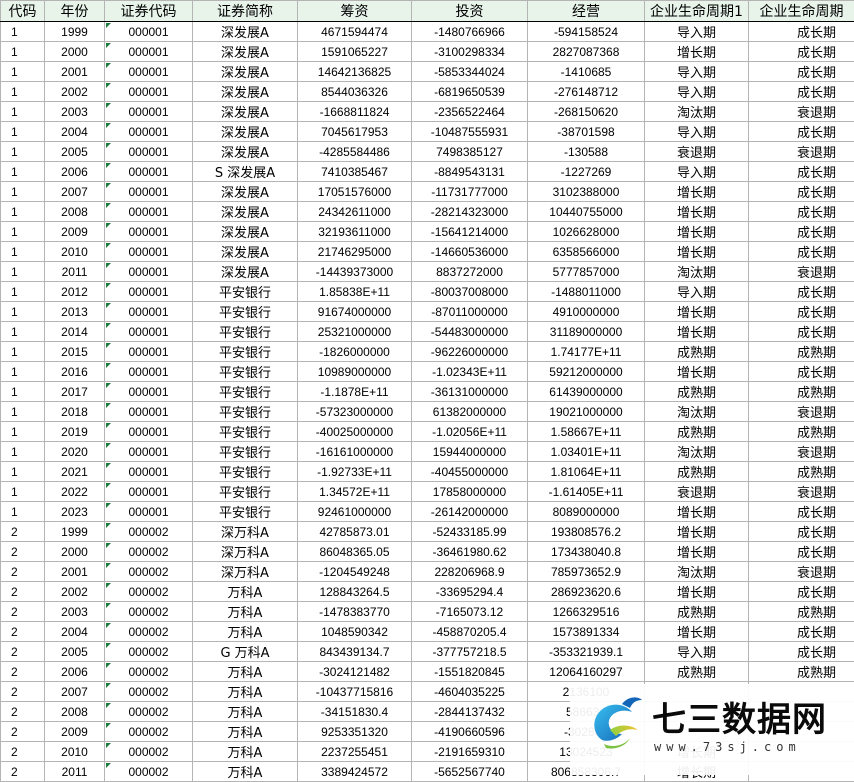  What do you see at coordinates (470, 672) in the screenshot?
I see `cell-investing: -1551820845` at bounding box center [470, 672].